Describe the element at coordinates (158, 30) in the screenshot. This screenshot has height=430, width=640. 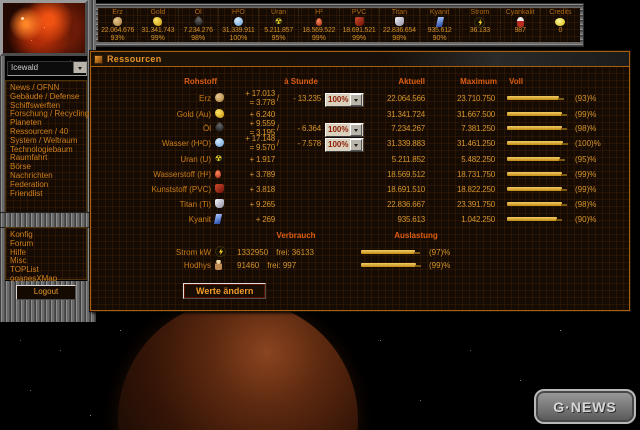
I see `resource-value: 31.341.743` at that location.